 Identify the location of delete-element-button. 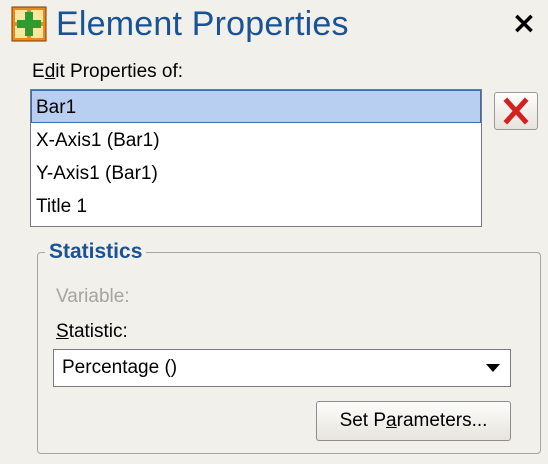
(516, 111).